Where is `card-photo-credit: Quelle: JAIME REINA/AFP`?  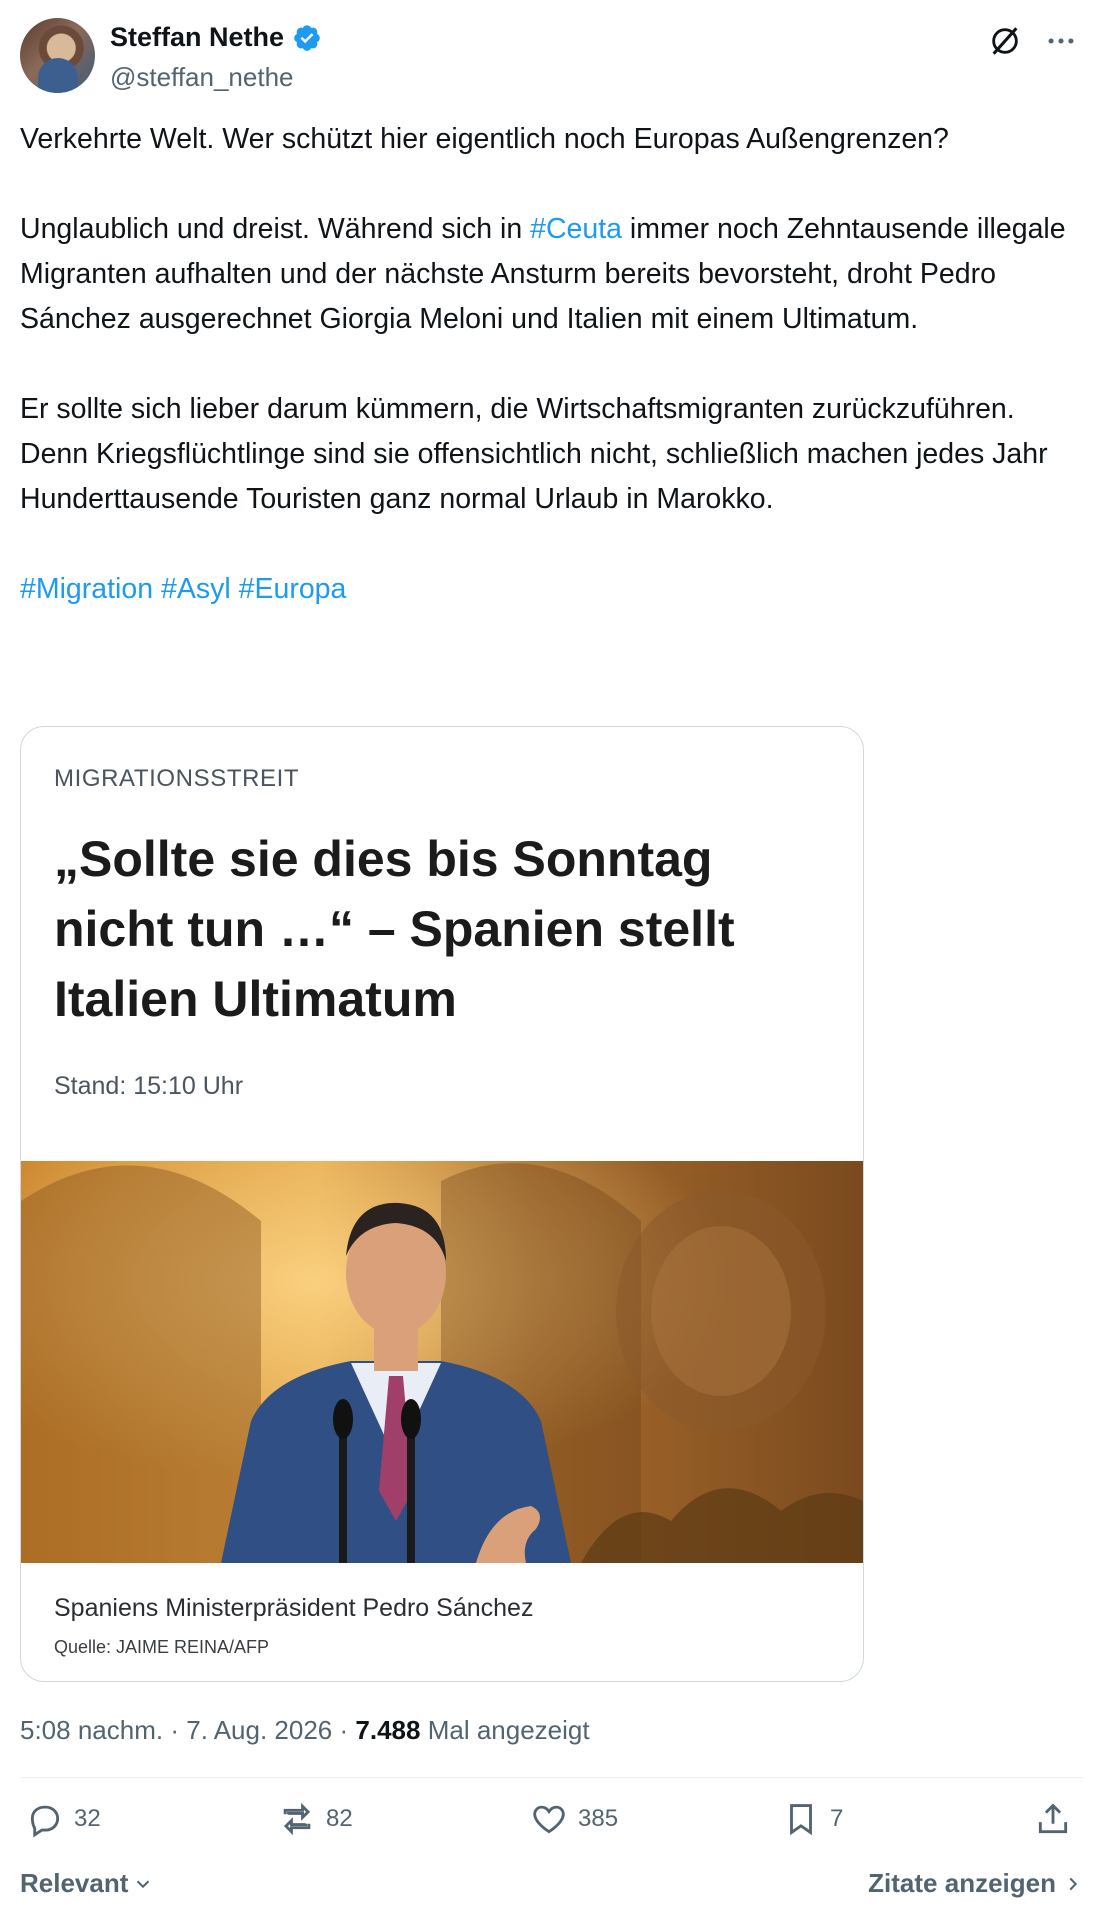 card-photo-credit: Quelle: JAIME REINA/AFP is located at coordinates (162, 1647).